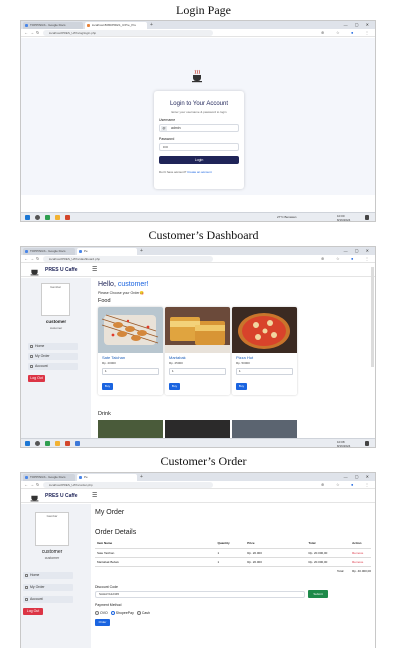  What do you see at coordinates (112, 613) in the screenshot?
I see `radio-shopeepay` at bounding box center [112, 613].